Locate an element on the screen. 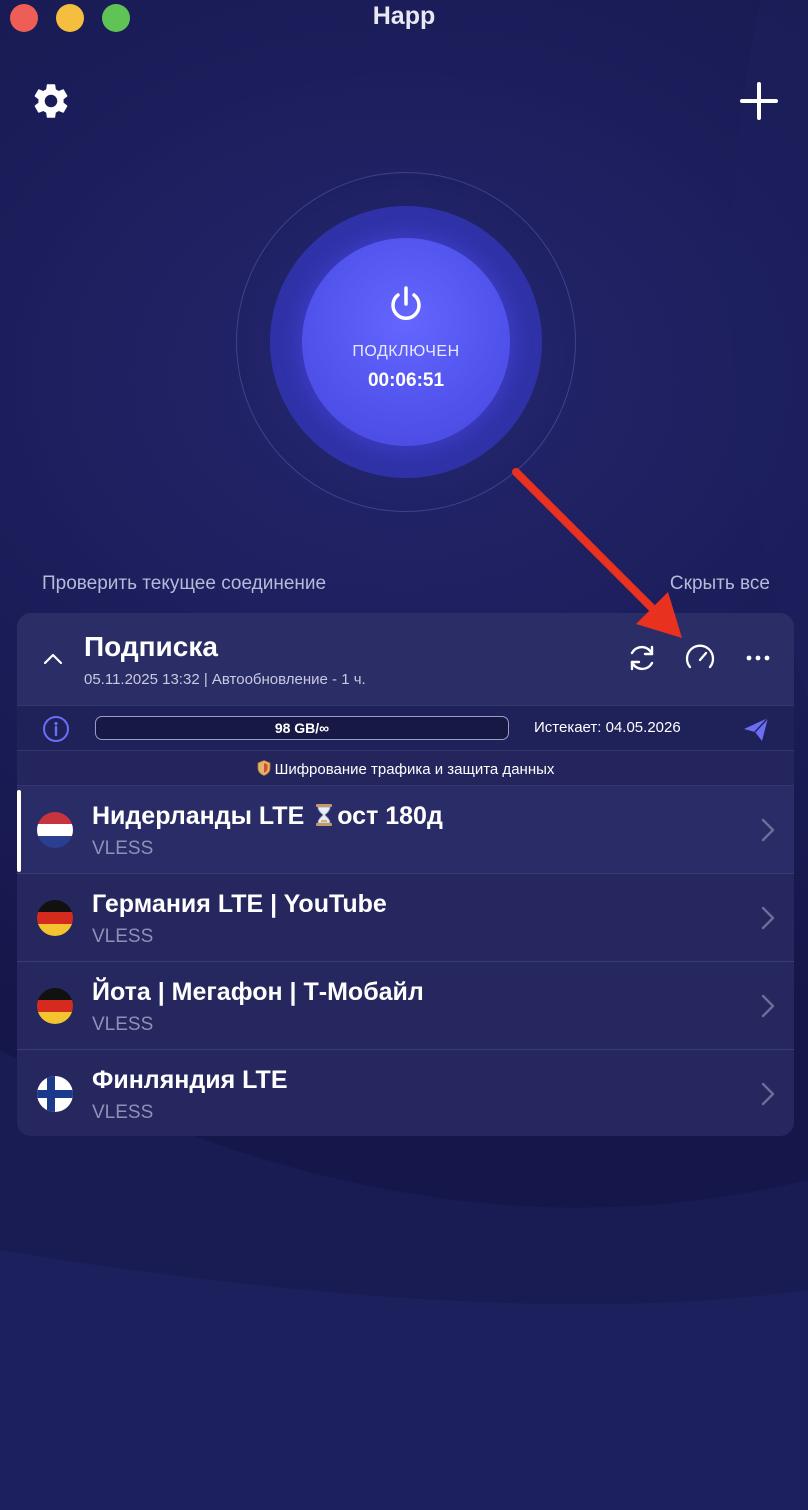  server-item-finland: Финляндия LTE VLESS is located at coordinates (405, 1093).